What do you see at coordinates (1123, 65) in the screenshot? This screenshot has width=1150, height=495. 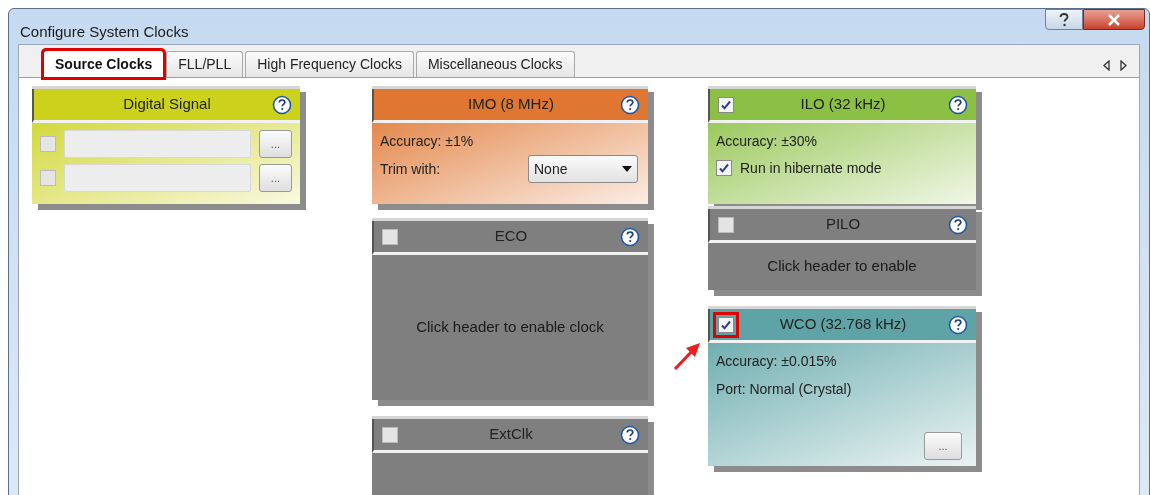 I see `scroll-right-icon` at bounding box center [1123, 65].